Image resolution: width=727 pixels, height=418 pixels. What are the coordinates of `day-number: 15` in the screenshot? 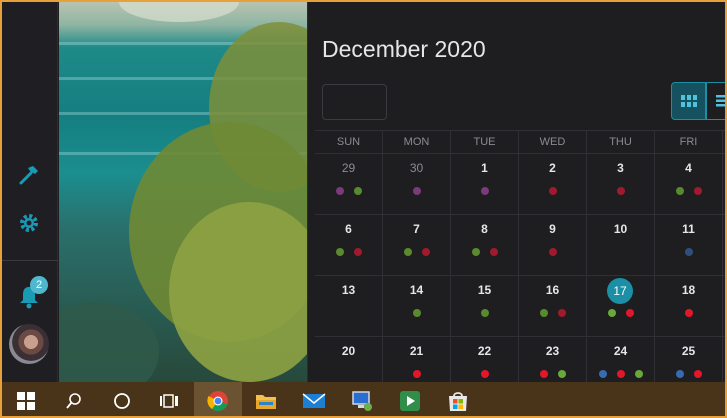 It's located at (484, 290).